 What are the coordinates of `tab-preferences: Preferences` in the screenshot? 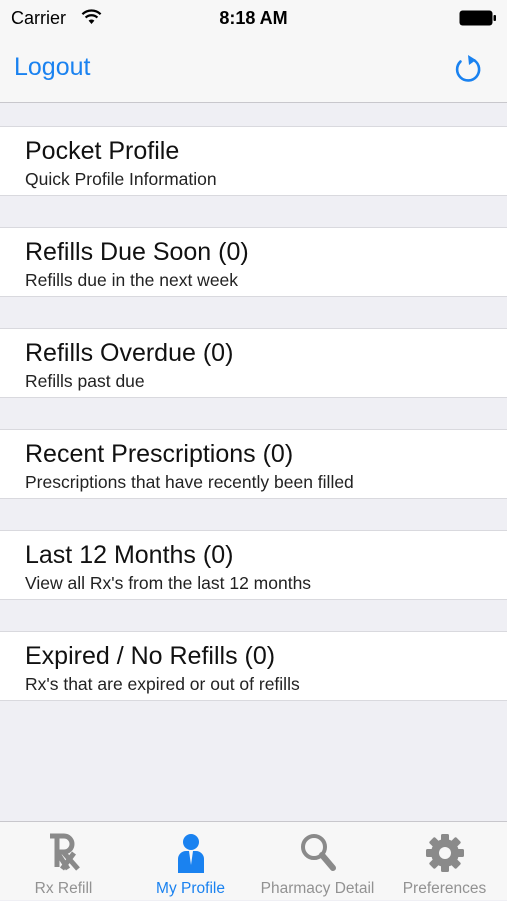 It's located at (444, 861).